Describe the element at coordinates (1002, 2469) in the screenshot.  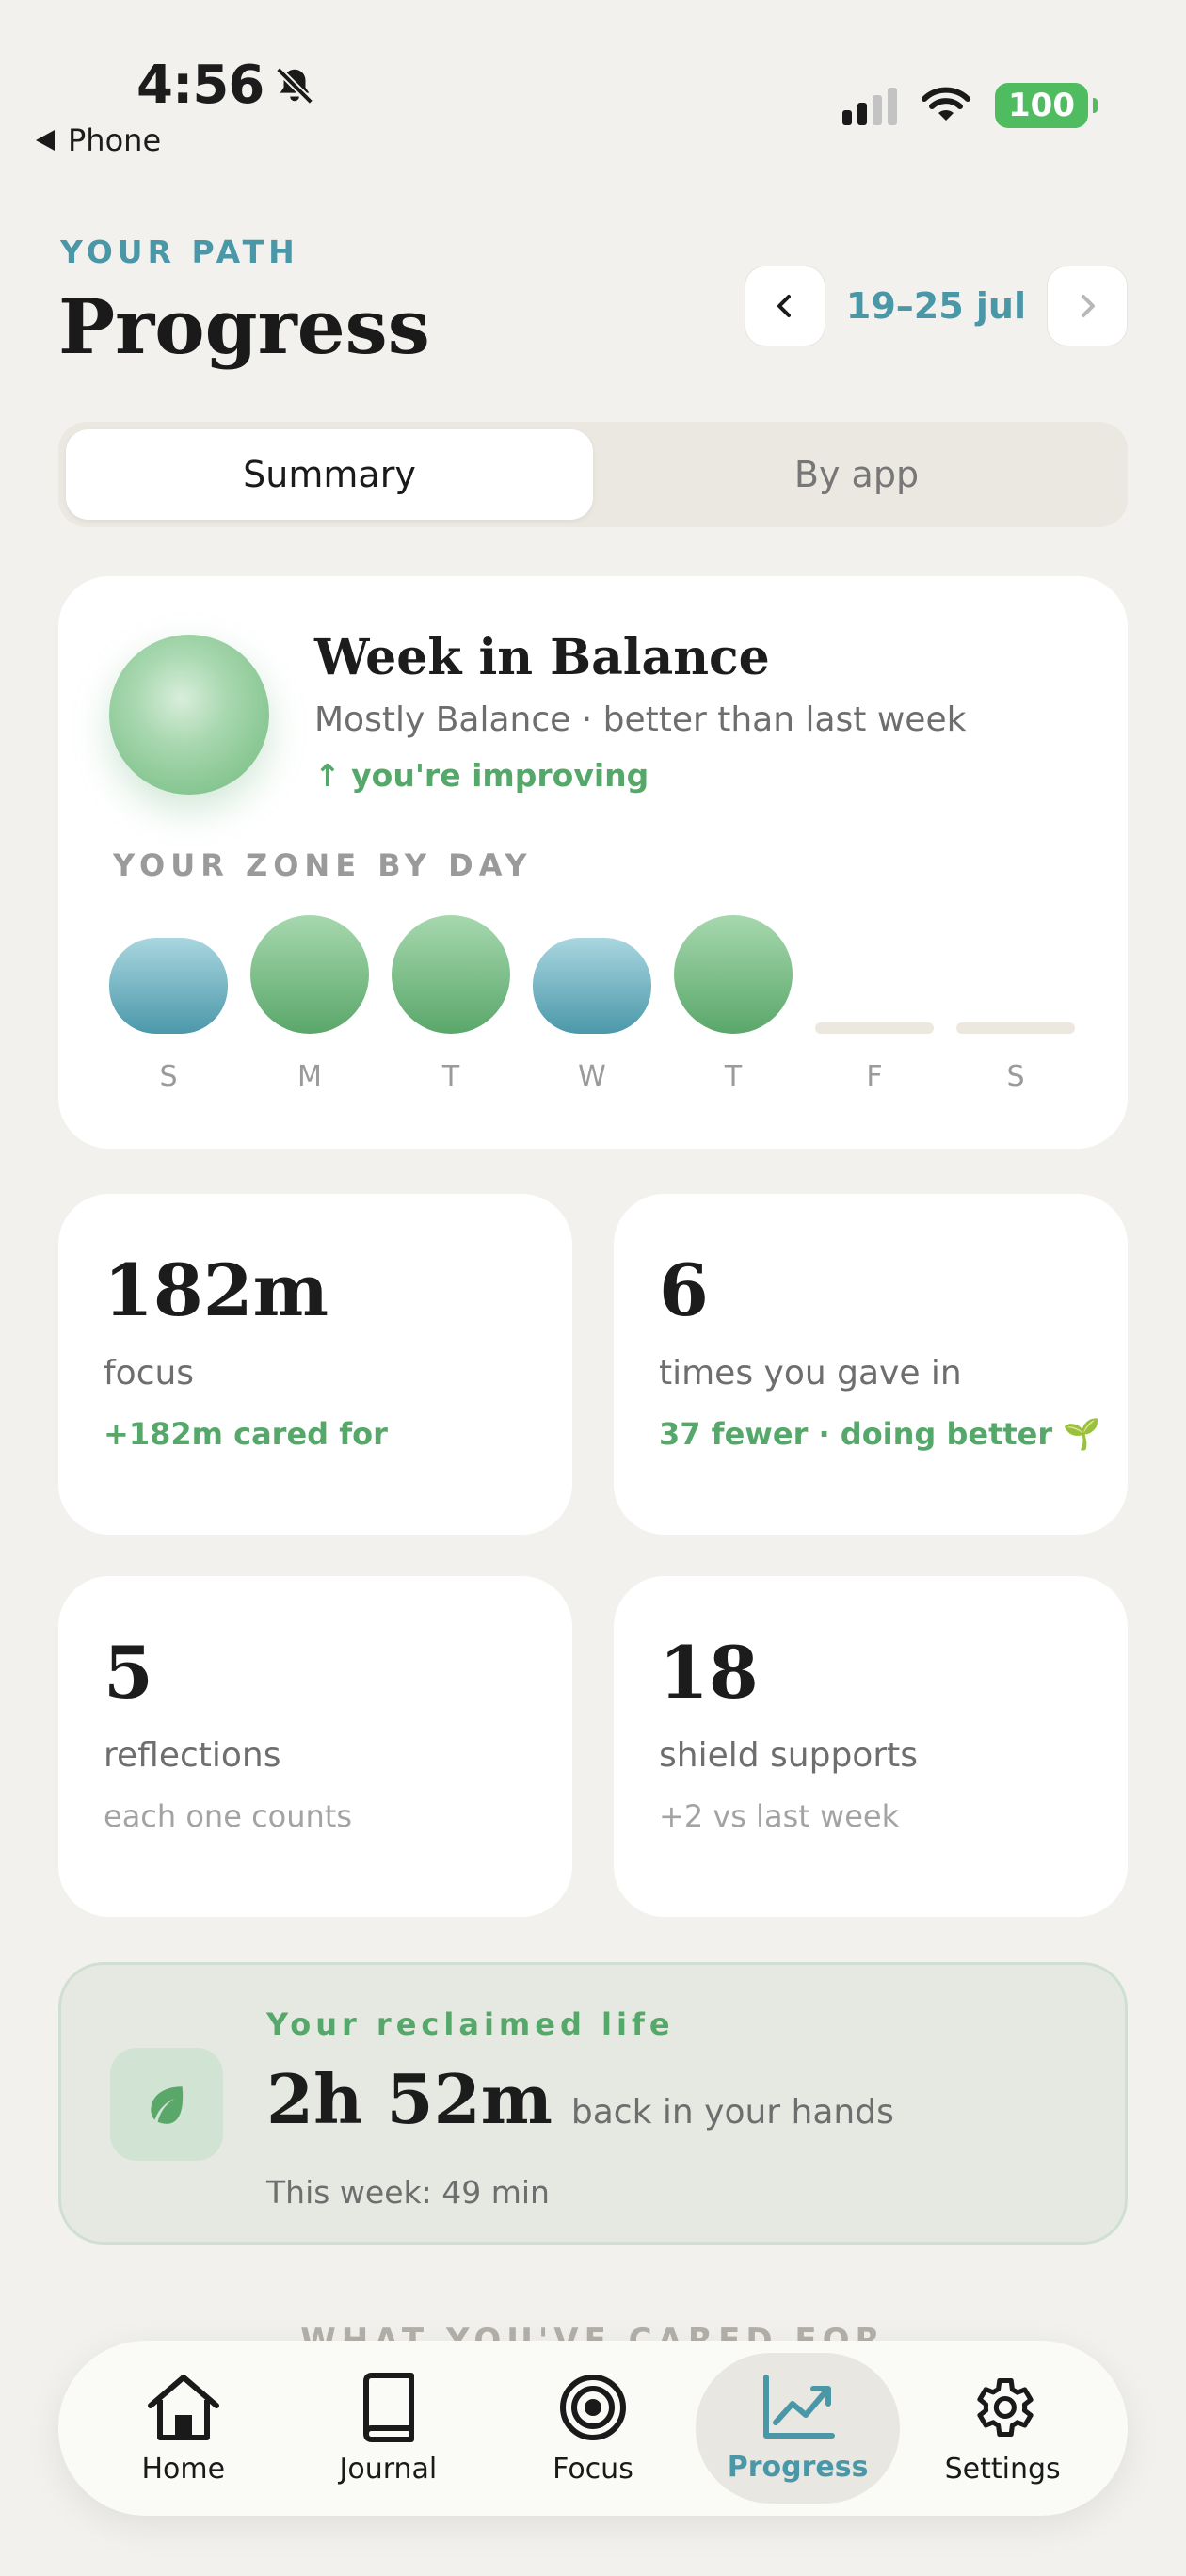
I see `tab-settings-label: Settings` at that location.